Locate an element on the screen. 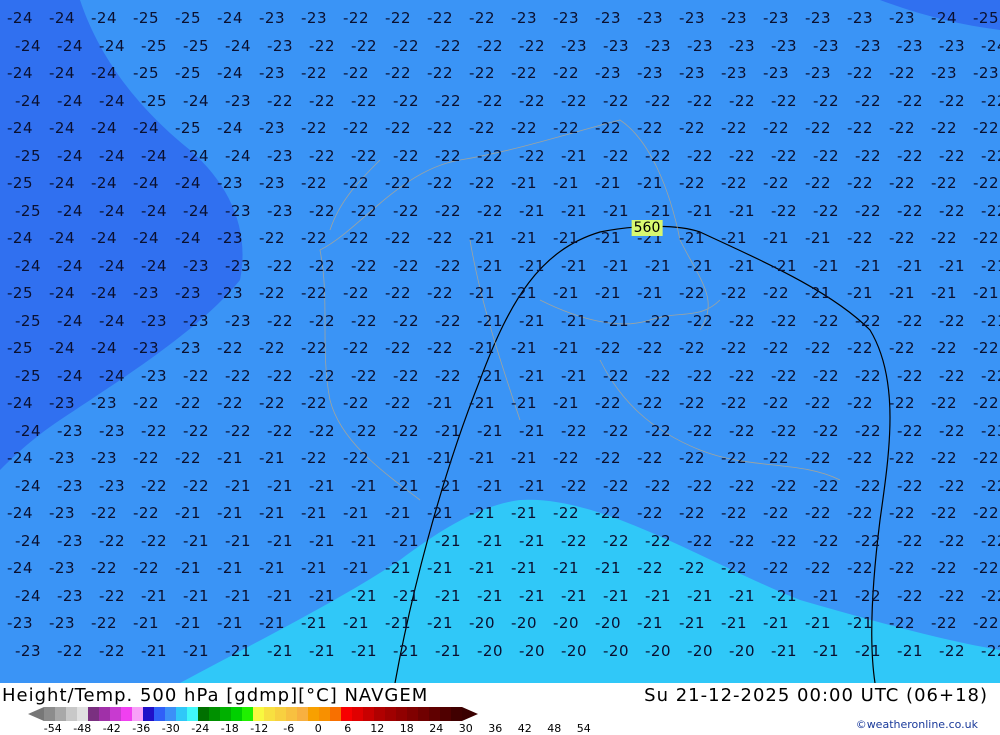 The width and height of the screenshot is (1000, 735). credit-link: ©weatheronline.co.uk is located at coordinates (917, 724).